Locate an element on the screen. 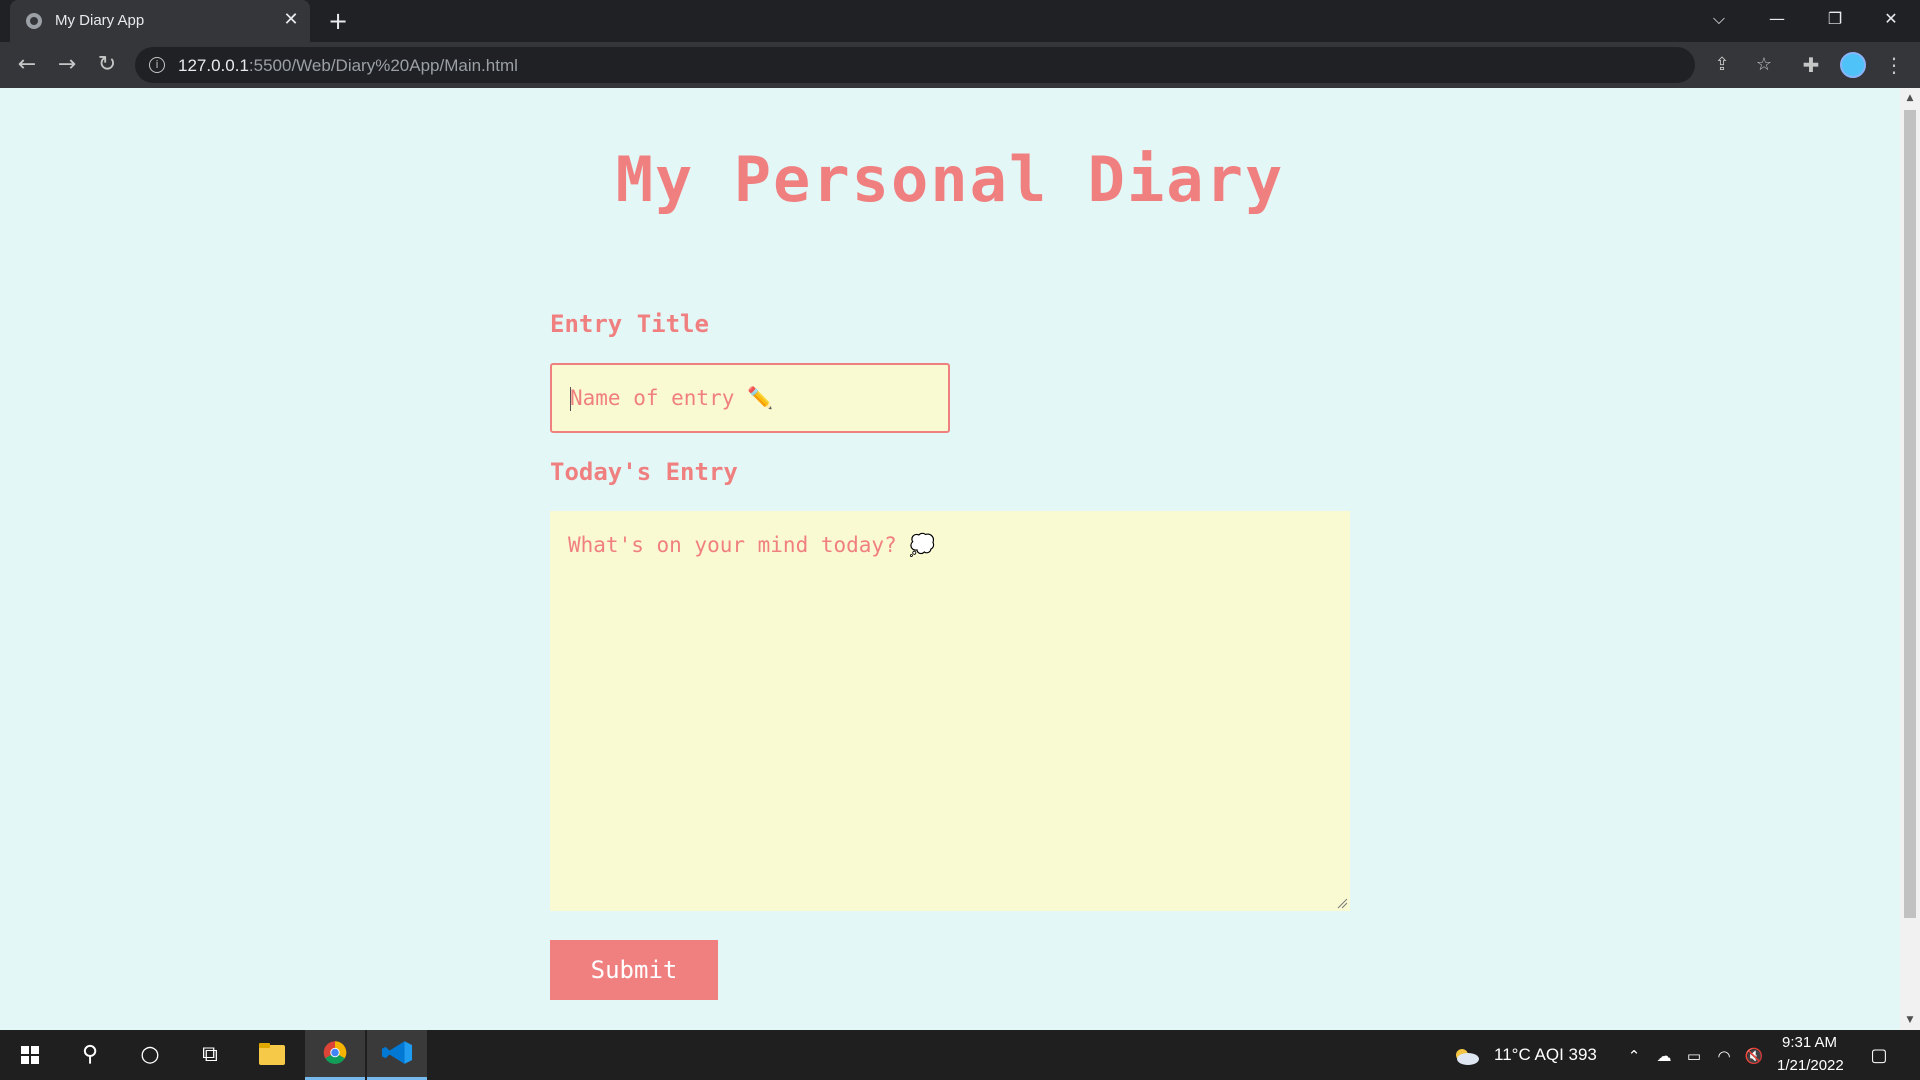 Image resolution: width=1920 pixels, height=1080 pixels. entry-title-label: Entry Title is located at coordinates (629, 324).